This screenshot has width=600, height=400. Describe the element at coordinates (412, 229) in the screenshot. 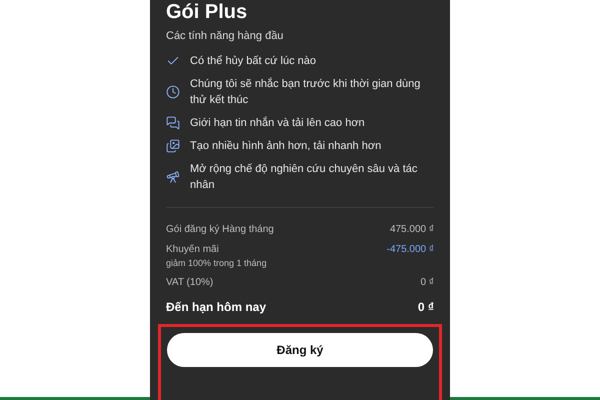

I see `price-amount: 475.000 ₫` at that location.